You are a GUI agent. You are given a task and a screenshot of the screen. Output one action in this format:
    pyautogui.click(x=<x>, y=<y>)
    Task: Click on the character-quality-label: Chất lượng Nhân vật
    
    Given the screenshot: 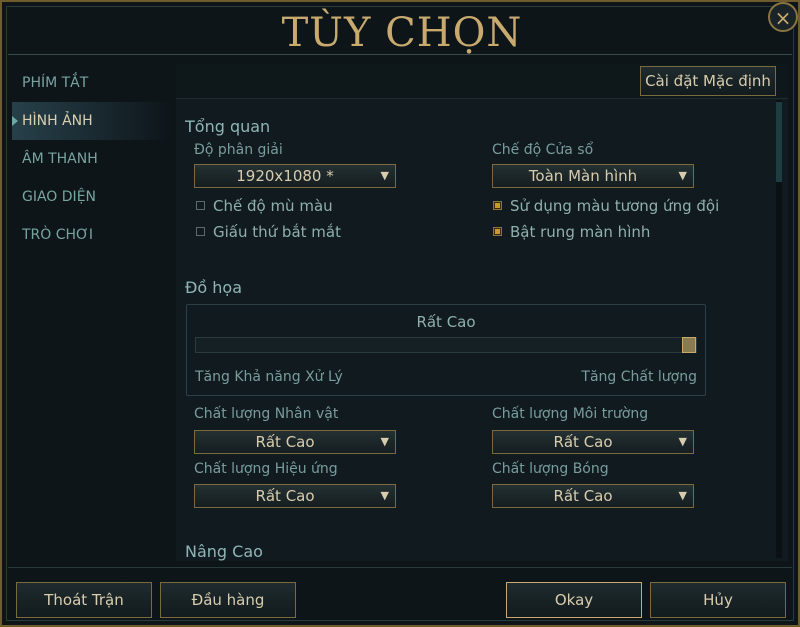 What is the action you would take?
    pyautogui.click(x=266, y=414)
    